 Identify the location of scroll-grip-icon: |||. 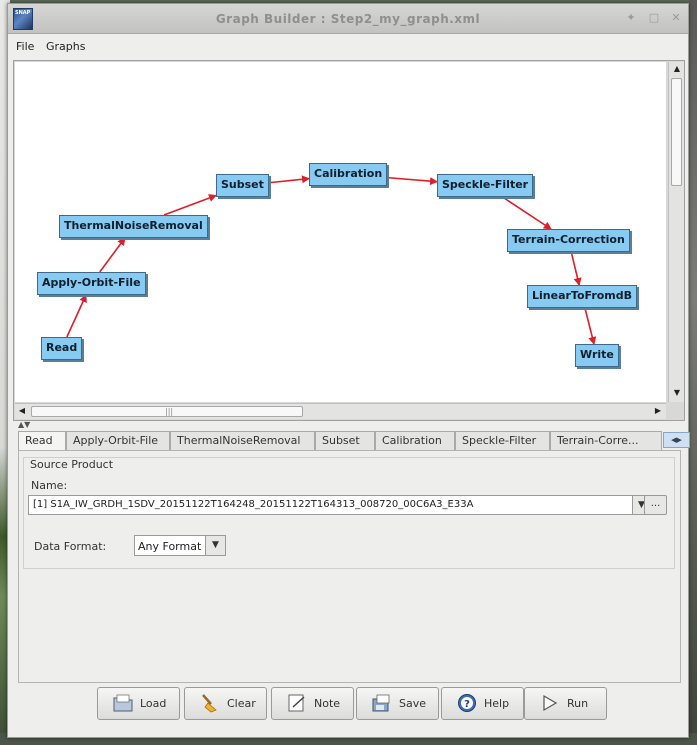
(169, 411).